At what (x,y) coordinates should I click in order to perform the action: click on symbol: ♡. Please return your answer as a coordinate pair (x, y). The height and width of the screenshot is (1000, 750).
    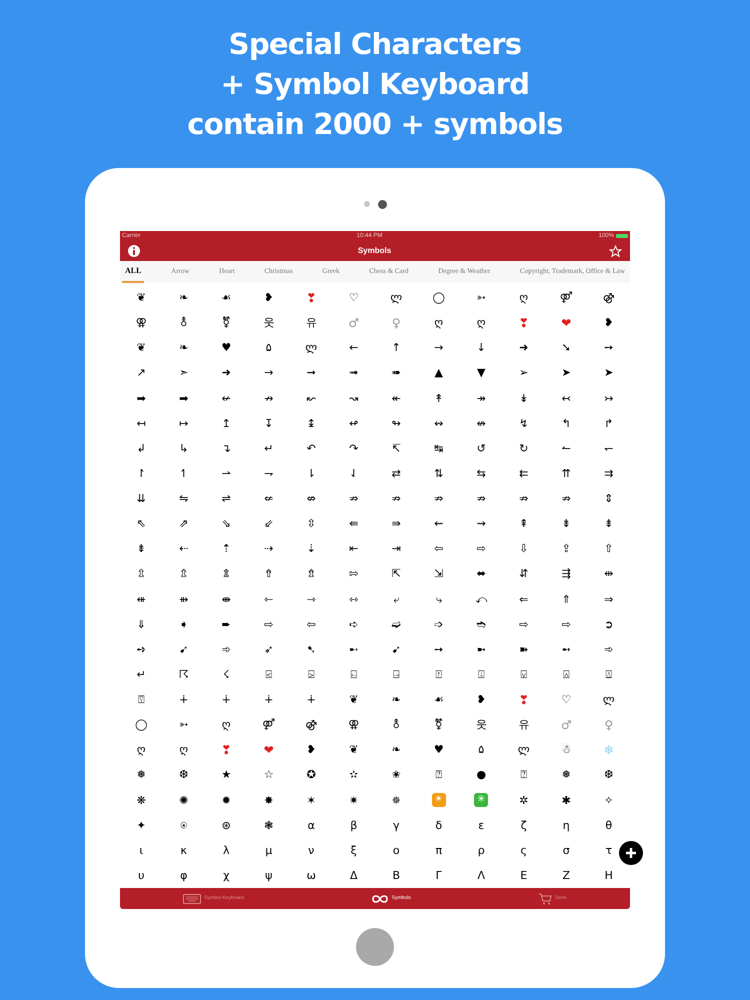
    Looking at the image, I should click on (353, 298).